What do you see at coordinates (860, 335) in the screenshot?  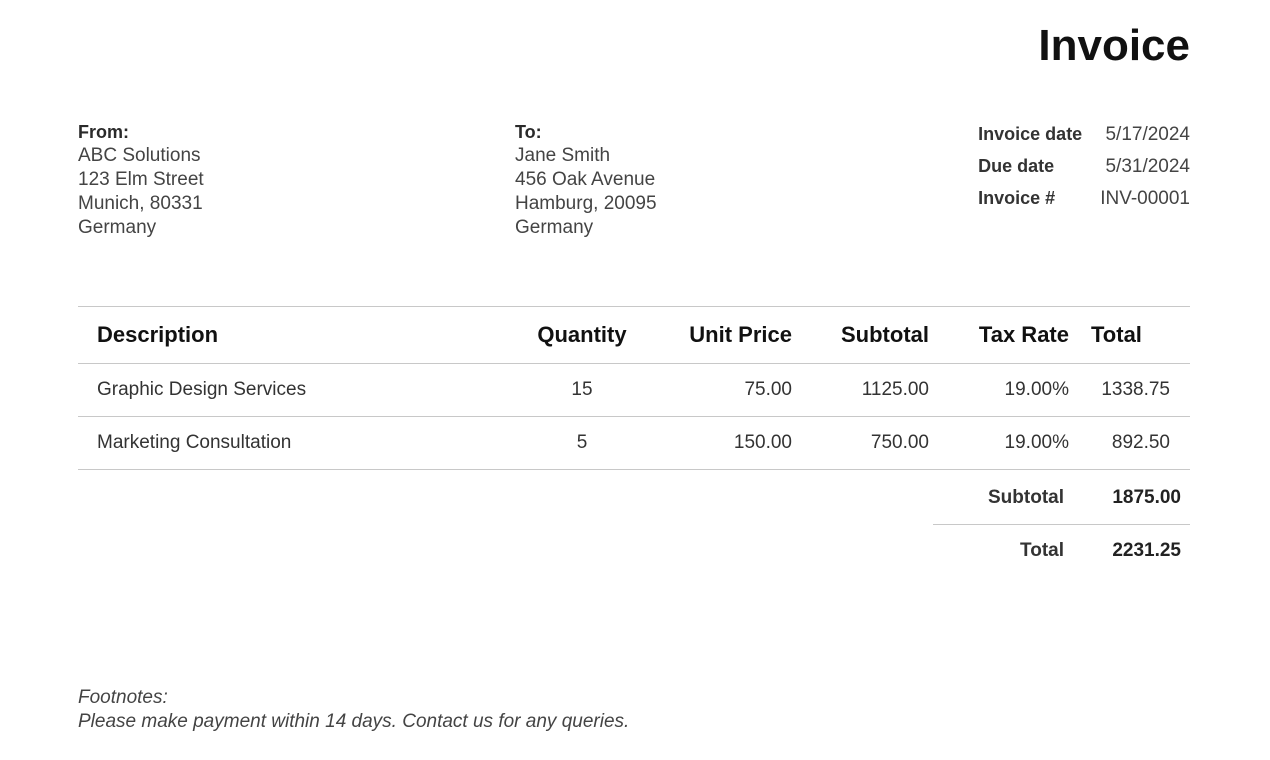 I see `header-subtotal: Subtotal` at bounding box center [860, 335].